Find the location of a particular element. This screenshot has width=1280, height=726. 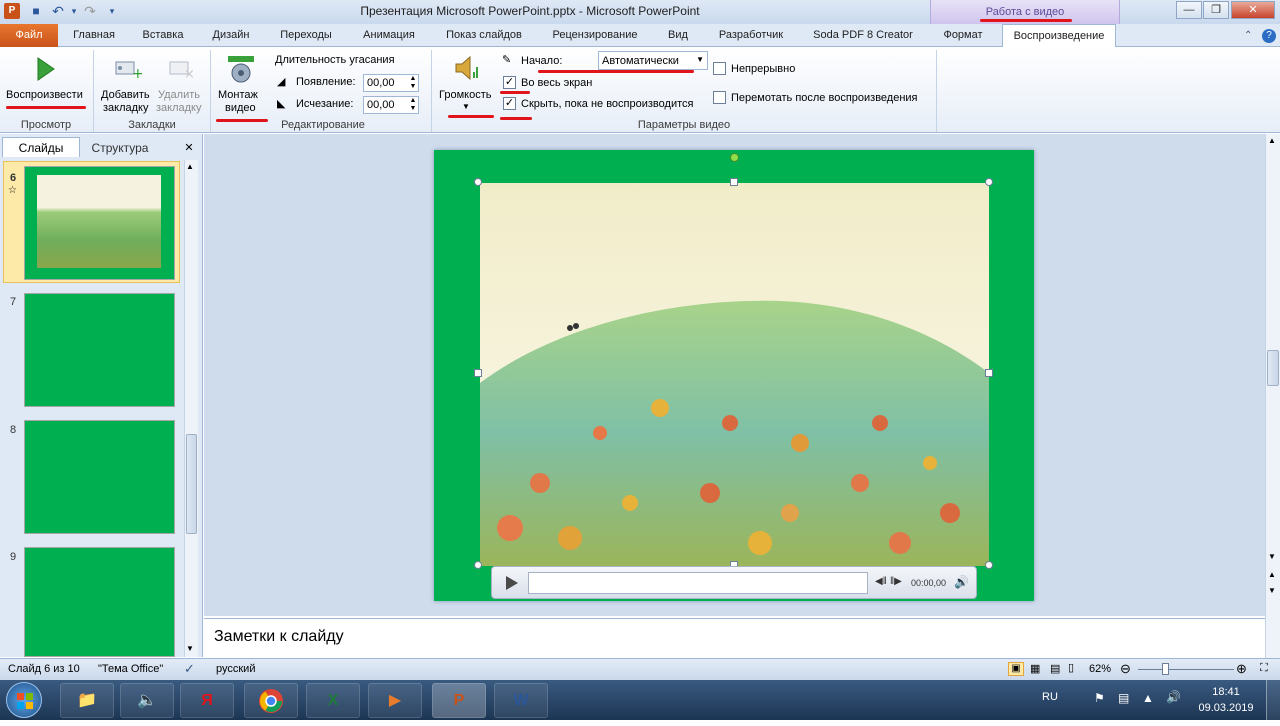

zoom-in-icon: ⊕ is located at coordinates (1241, 669).